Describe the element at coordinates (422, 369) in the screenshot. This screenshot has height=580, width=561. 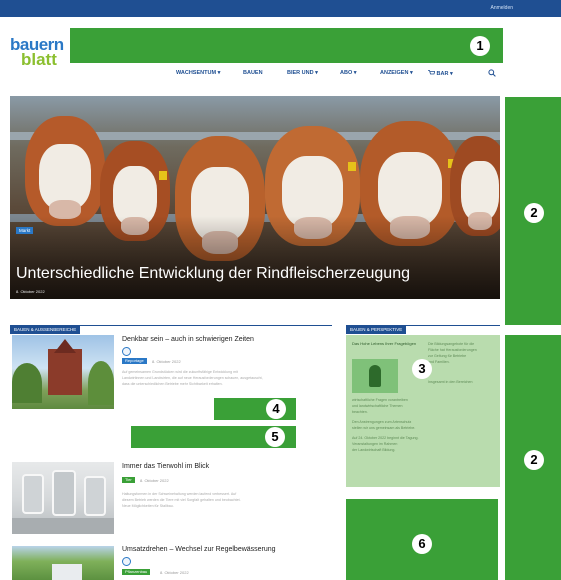
I see `ad-badge: 3` at that location.